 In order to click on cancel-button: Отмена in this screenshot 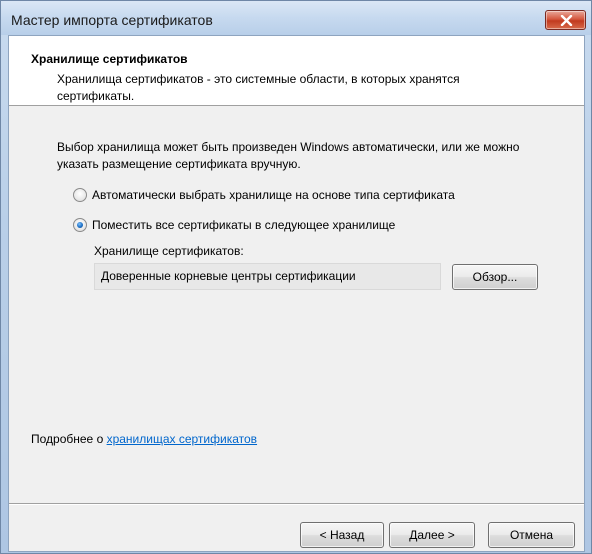, I will do `click(531, 535)`.